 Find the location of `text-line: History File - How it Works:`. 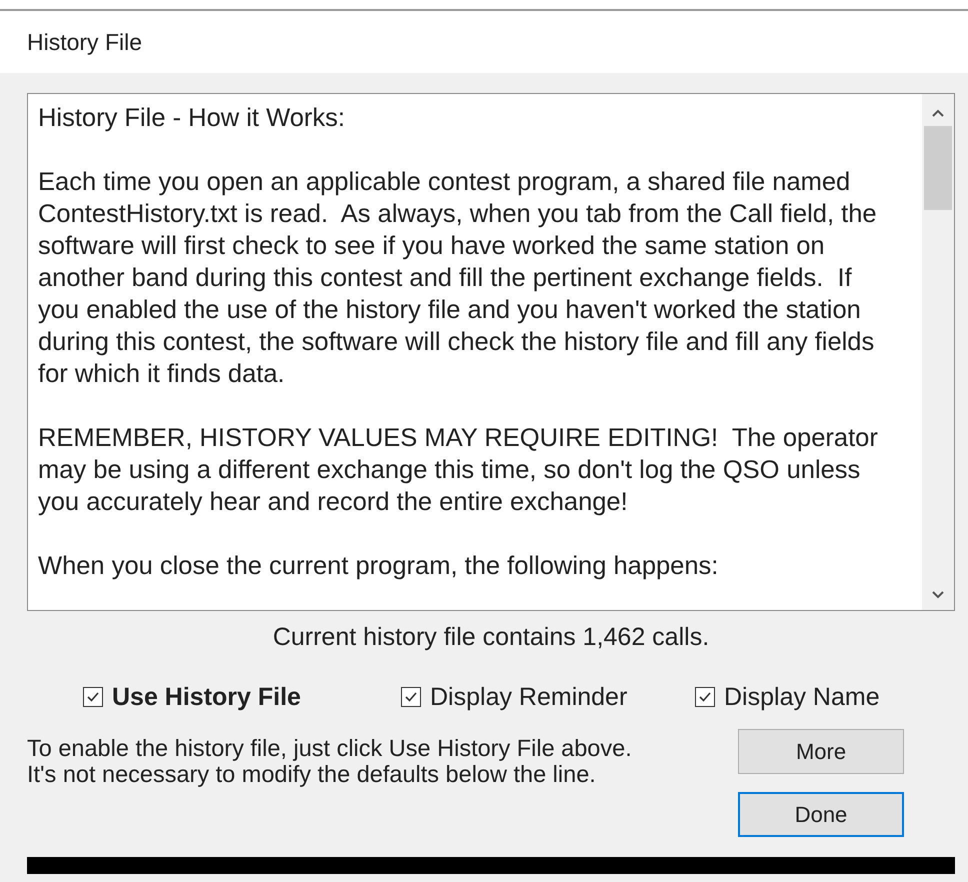

text-line: History File - How it Works: is located at coordinates (192, 118).